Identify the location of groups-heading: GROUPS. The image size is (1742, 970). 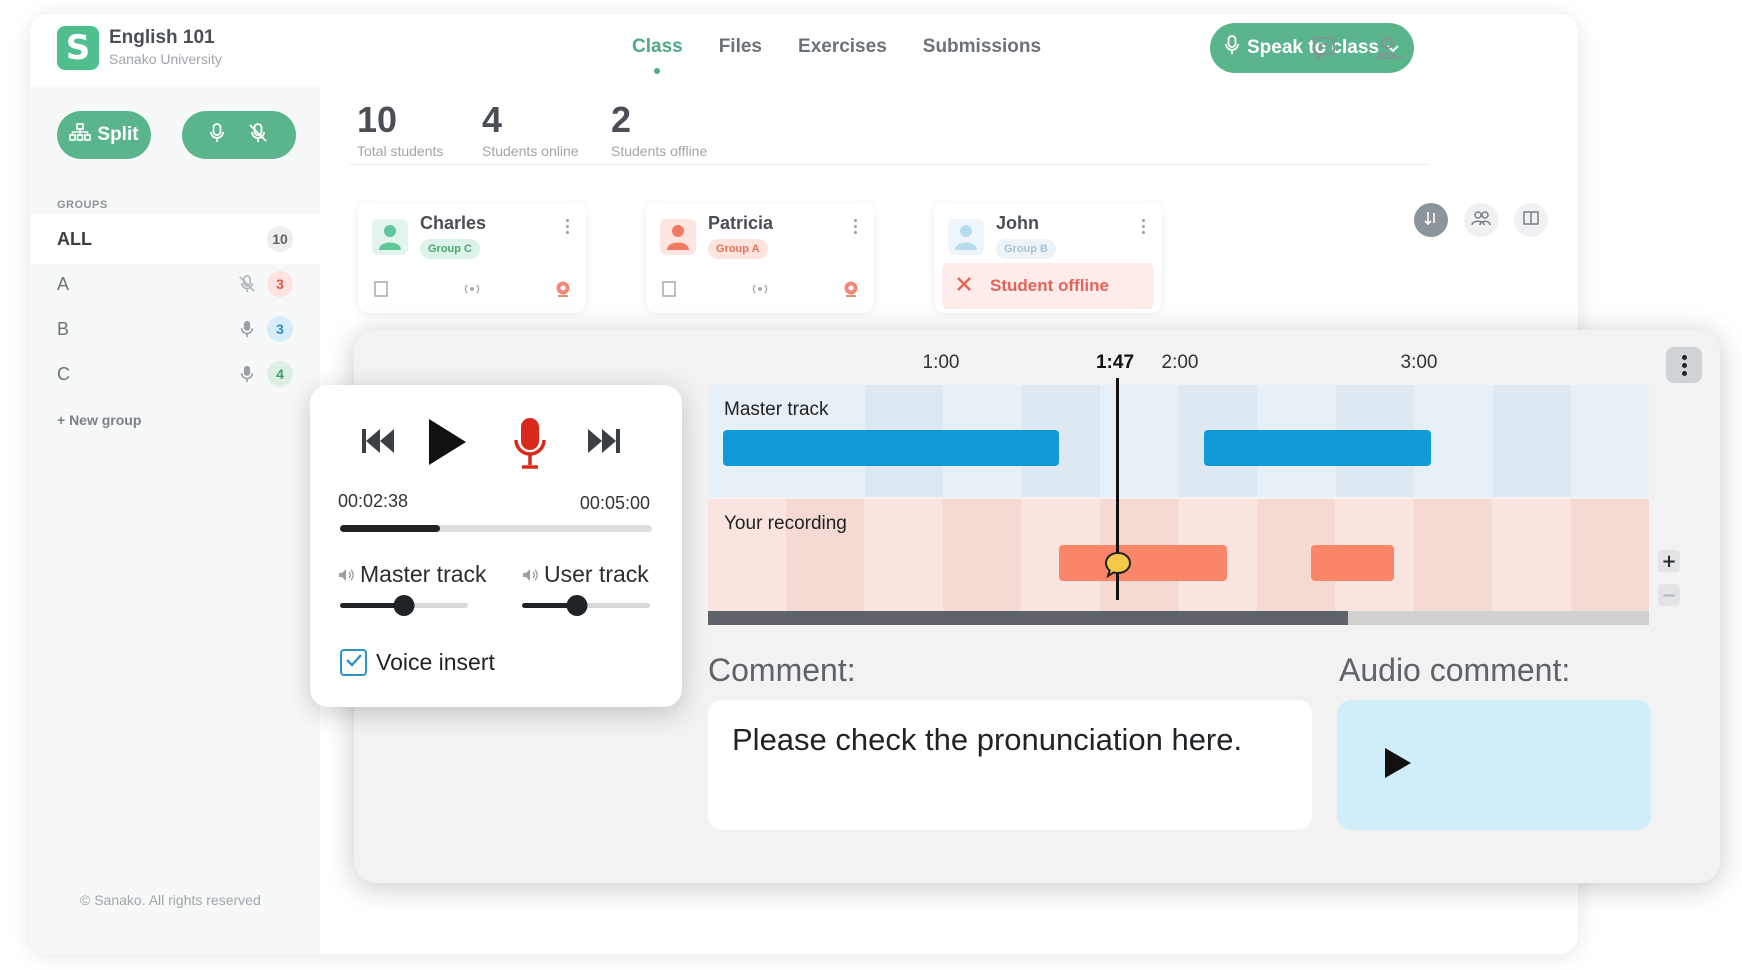
(82, 205).